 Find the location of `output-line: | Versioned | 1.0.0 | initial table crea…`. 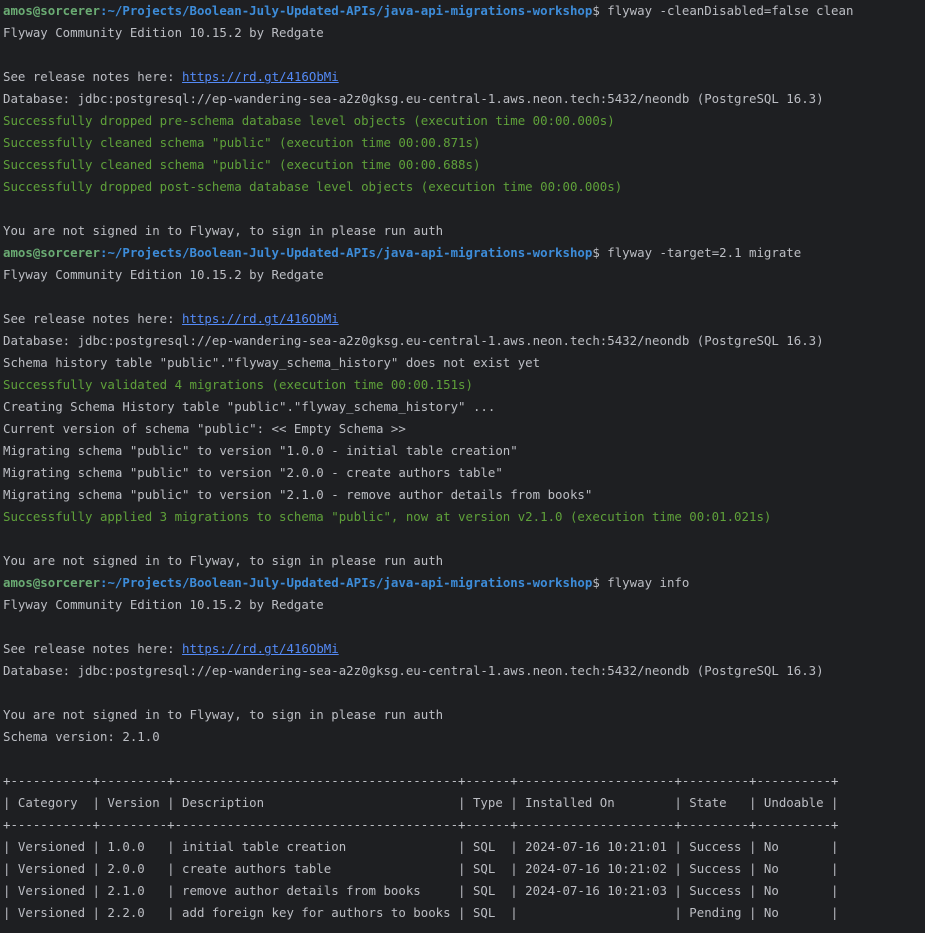

output-line: | Versioned | 1.0.0 | initial table crea… is located at coordinates (421, 846).